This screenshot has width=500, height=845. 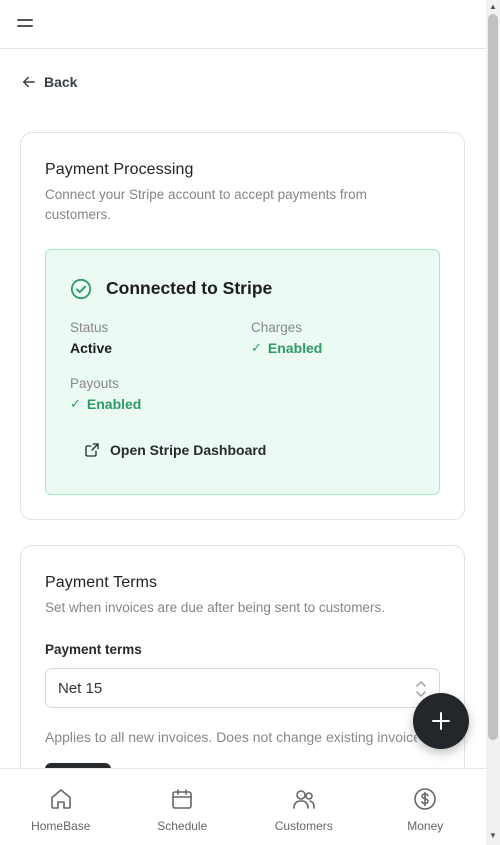 I want to click on nav-item-customers: Customers, so click(x=304, y=807).